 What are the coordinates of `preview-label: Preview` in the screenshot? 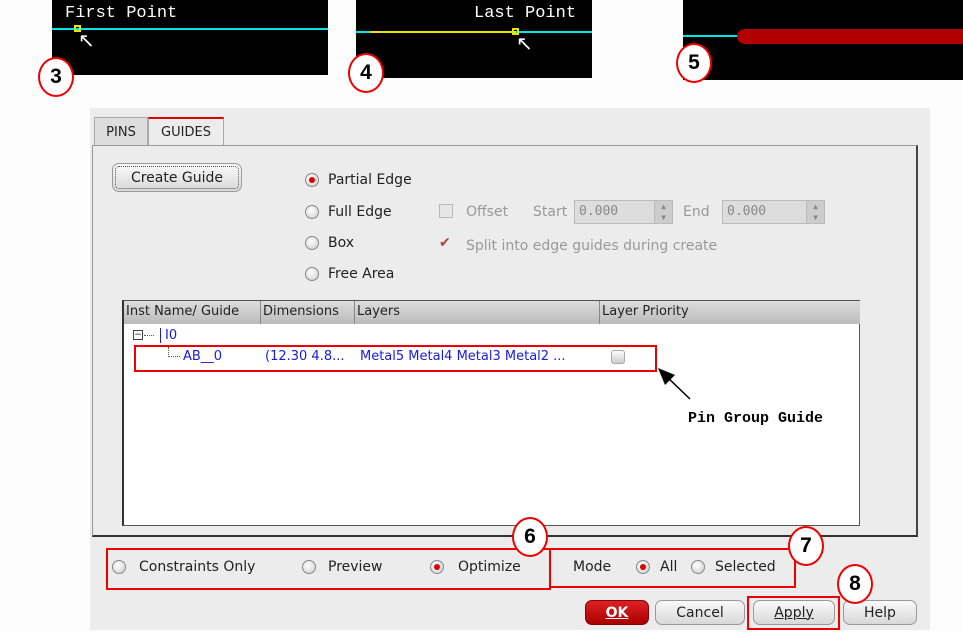 It's located at (355, 567).